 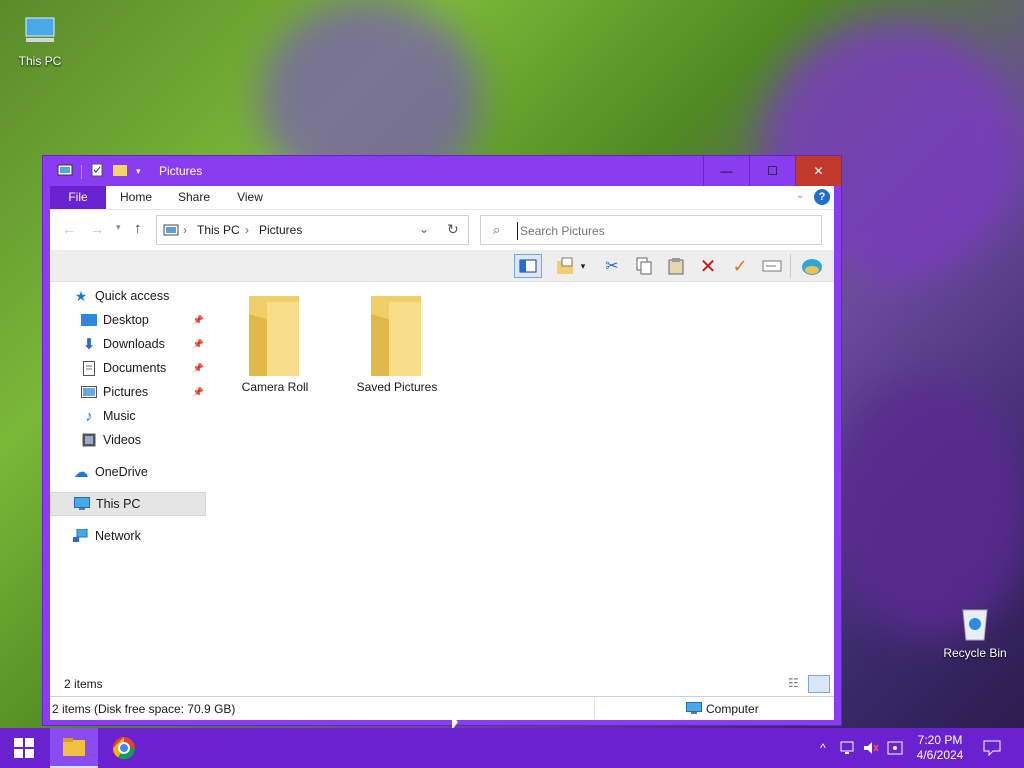 What do you see at coordinates (442, 171) in the screenshot?
I see `title-bar: ▾ Pictures — ☐ ✕` at bounding box center [442, 171].